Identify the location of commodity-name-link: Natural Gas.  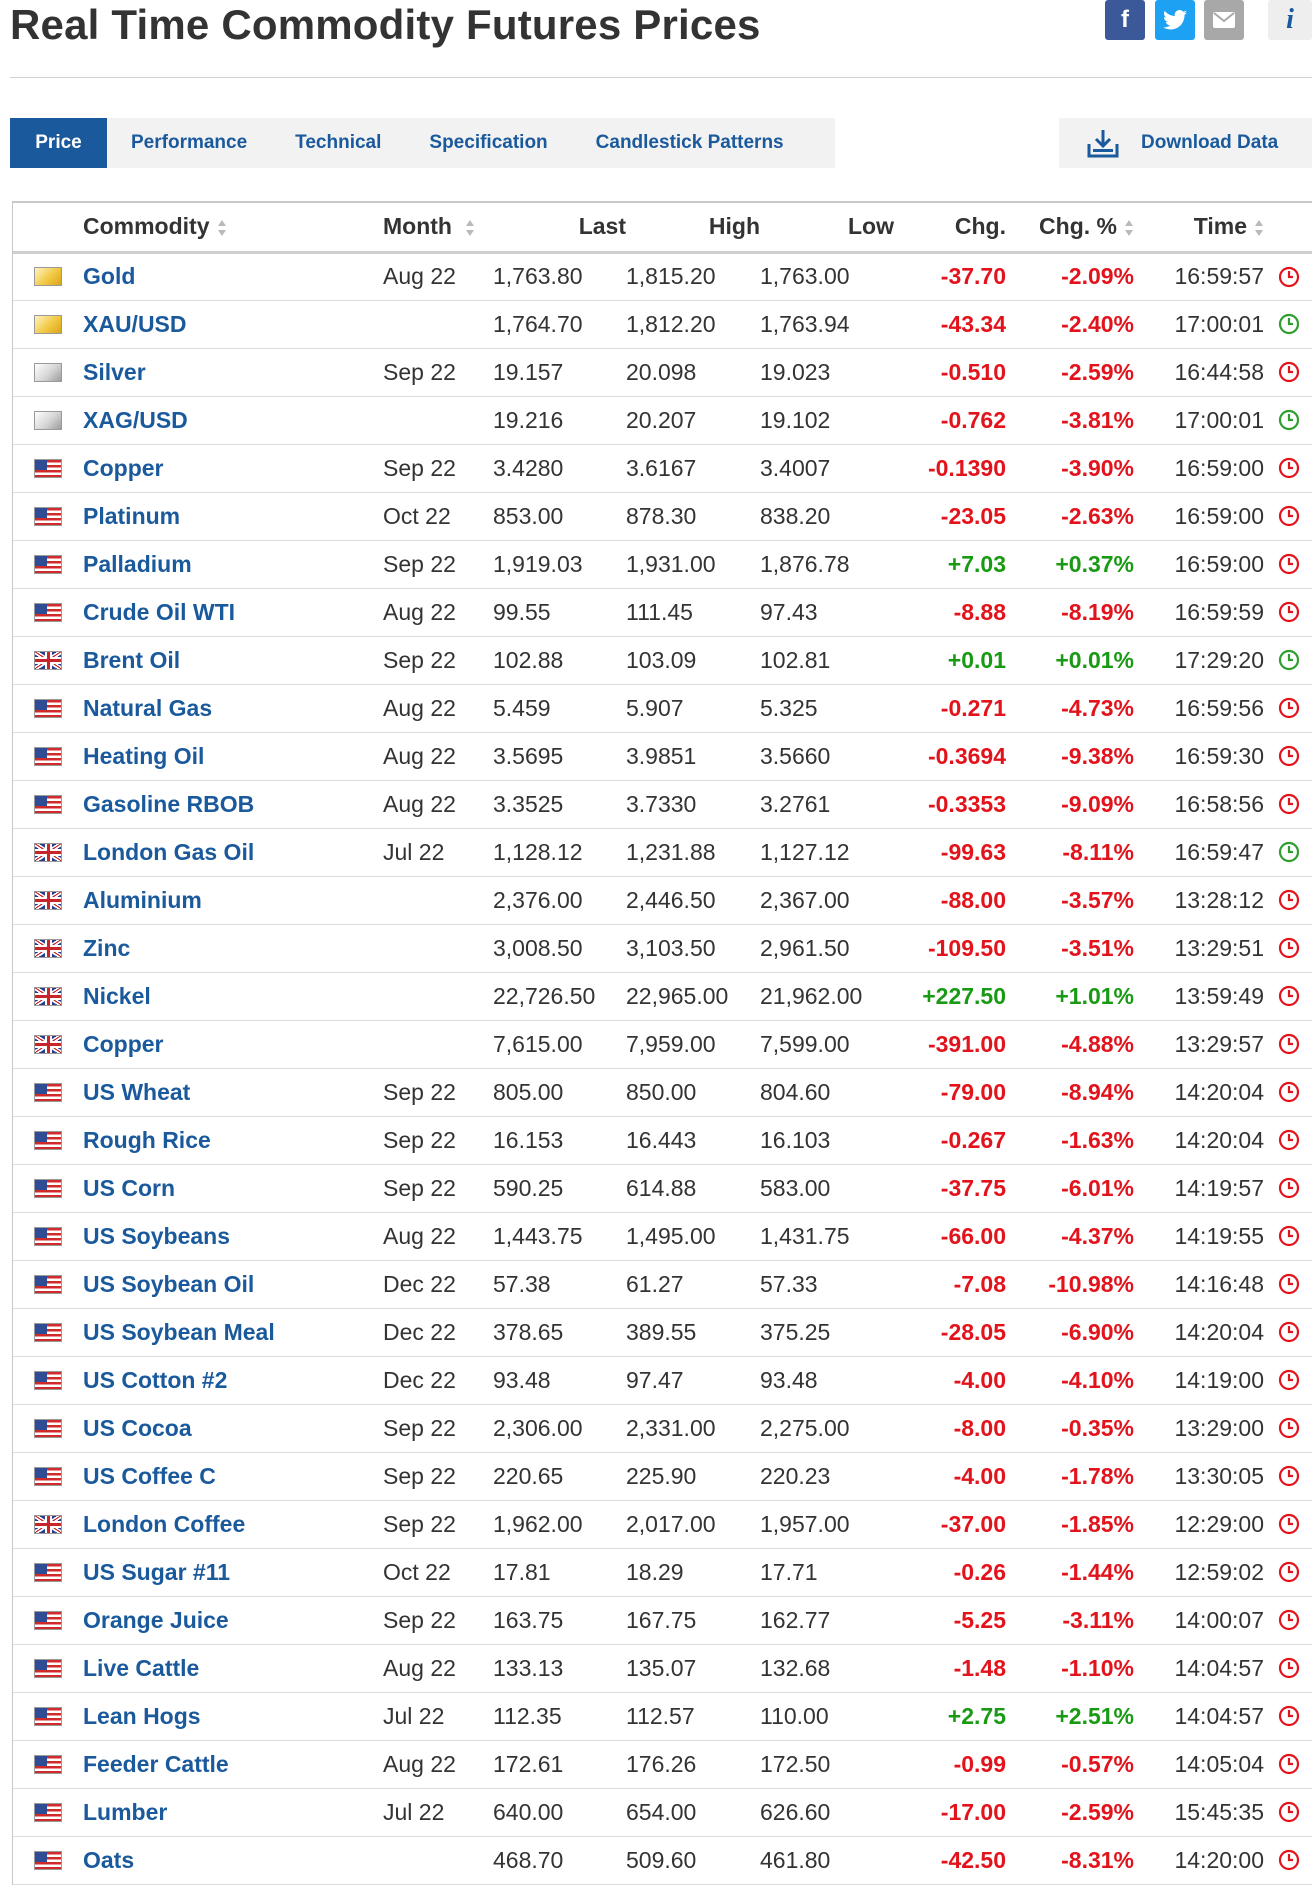
(233, 708).